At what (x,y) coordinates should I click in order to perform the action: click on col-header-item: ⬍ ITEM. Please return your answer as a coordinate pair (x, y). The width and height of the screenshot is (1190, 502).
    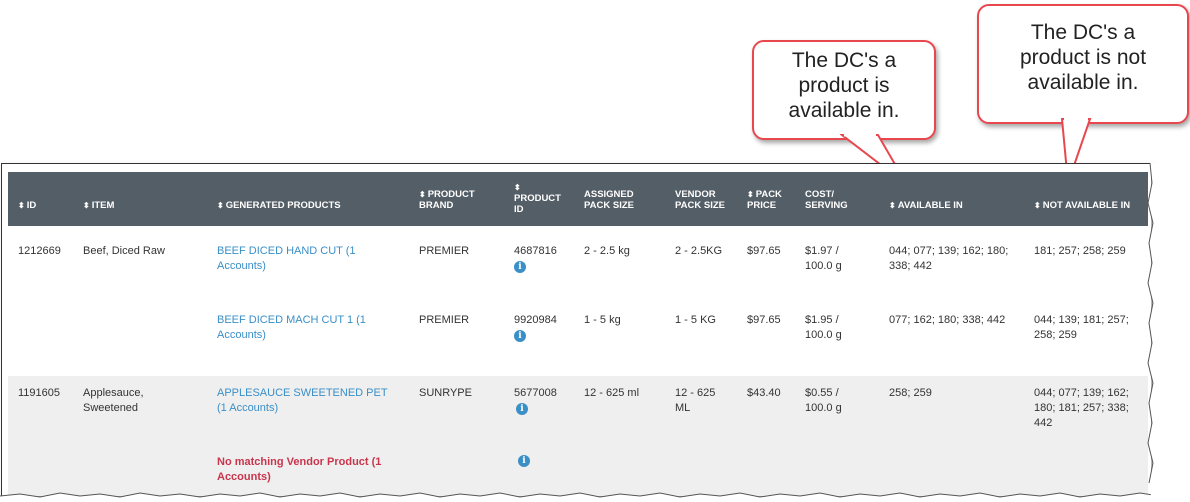
    Looking at the image, I should click on (98, 205).